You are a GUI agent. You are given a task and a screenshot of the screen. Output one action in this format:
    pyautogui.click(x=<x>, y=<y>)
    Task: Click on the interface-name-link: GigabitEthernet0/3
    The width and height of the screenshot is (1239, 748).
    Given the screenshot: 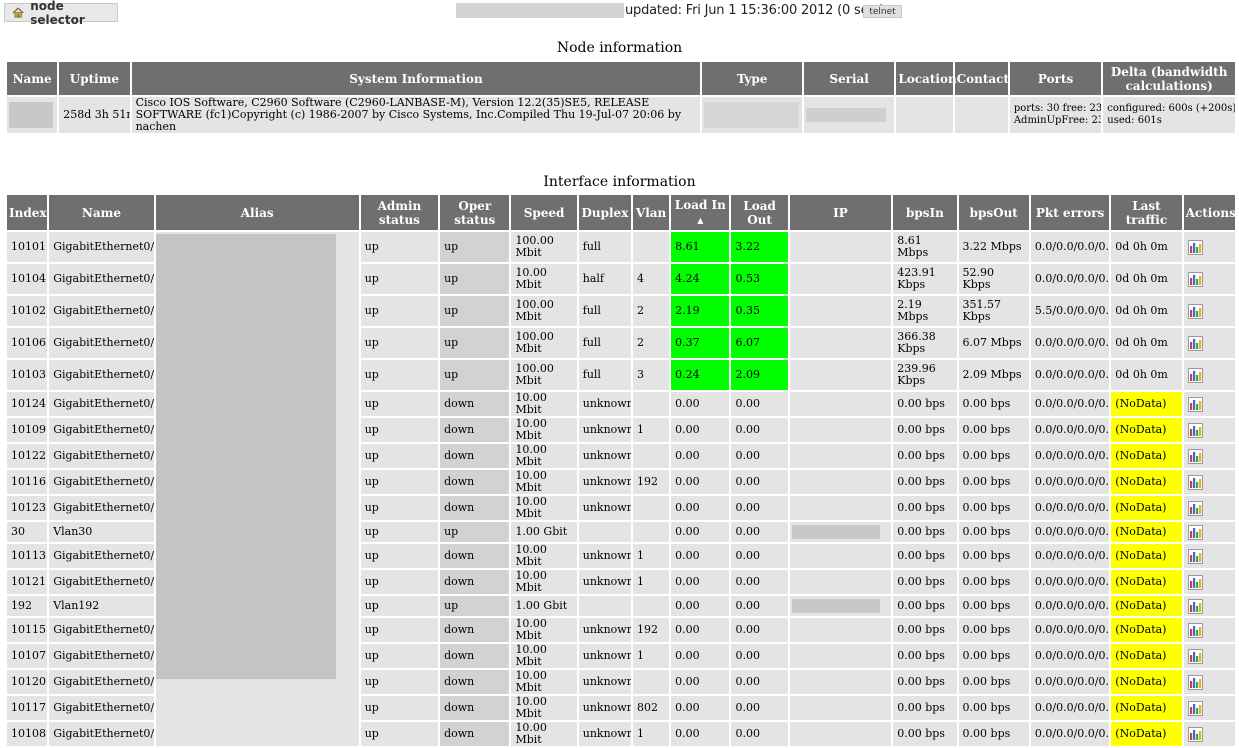 What is the action you would take?
    pyautogui.click(x=101, y=375)
    